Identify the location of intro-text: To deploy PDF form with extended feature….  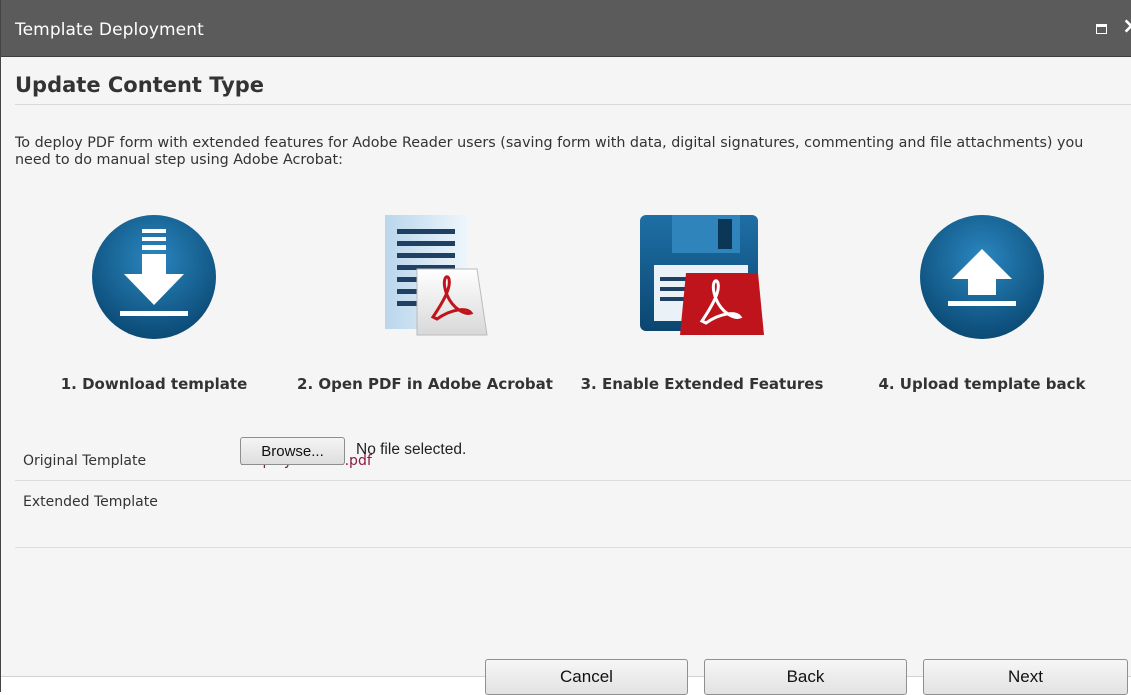
(549, 151).